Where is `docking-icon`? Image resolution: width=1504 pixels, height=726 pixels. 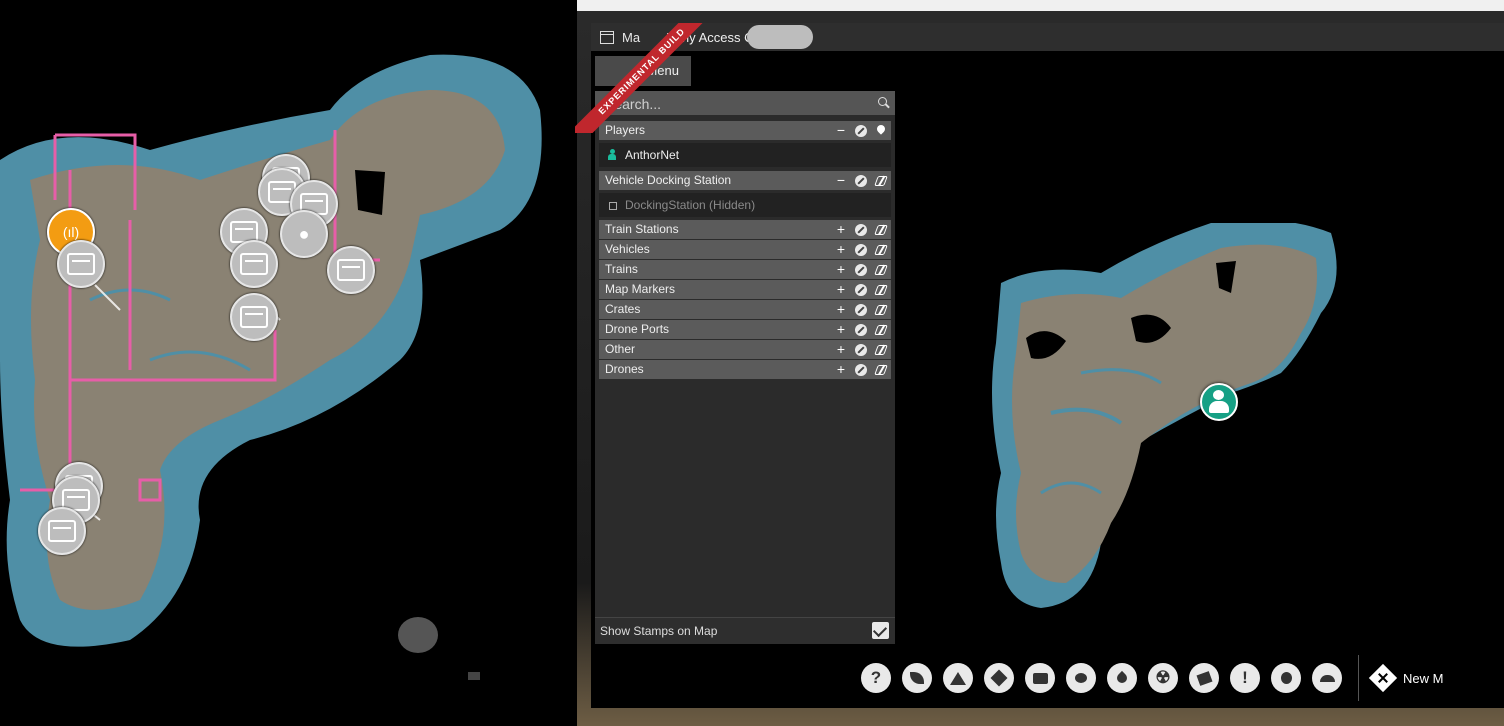
docking-icon is located at coordinates (613, 206).